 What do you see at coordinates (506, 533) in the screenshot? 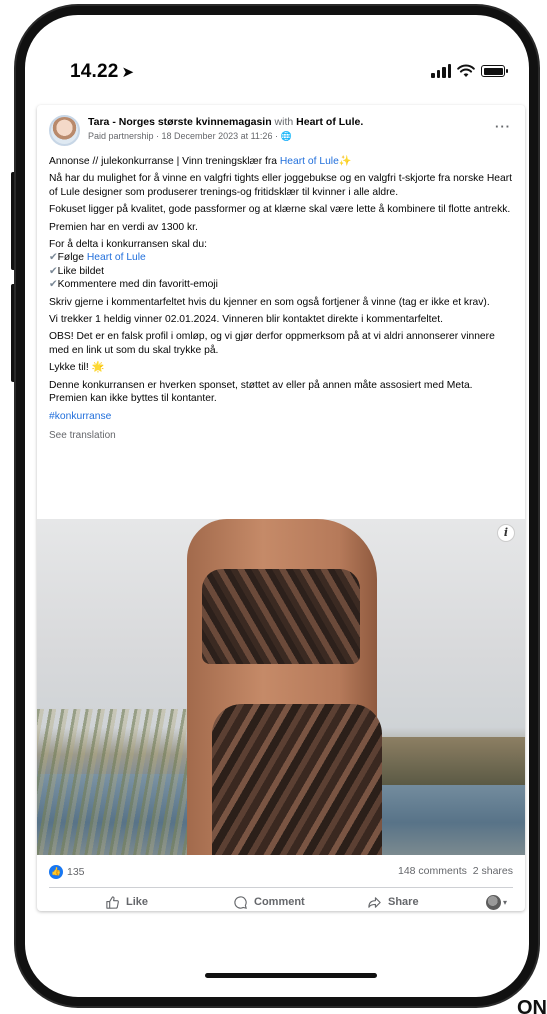
I see `info-icon: i` at bounding box center [506, 533].